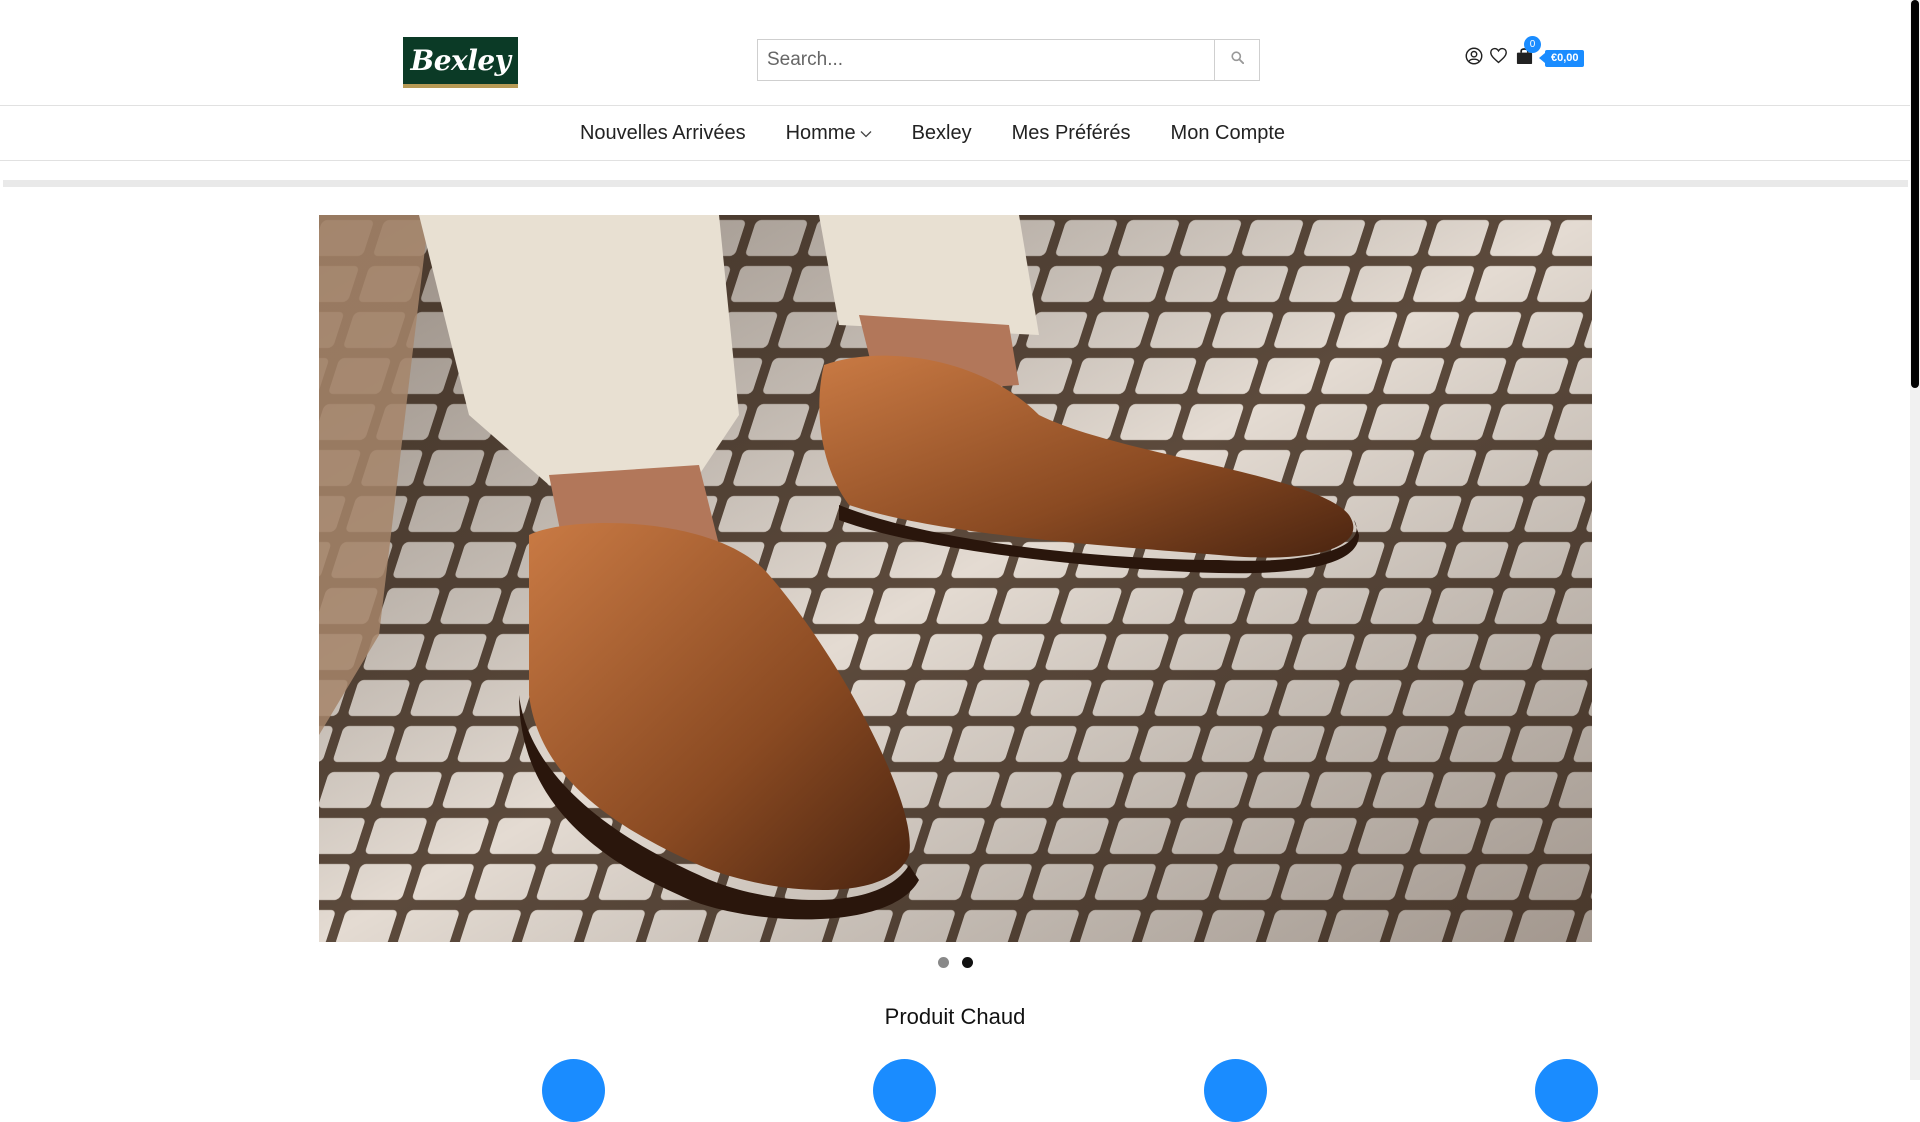  I want to click on account-button, so click(1474, 58).